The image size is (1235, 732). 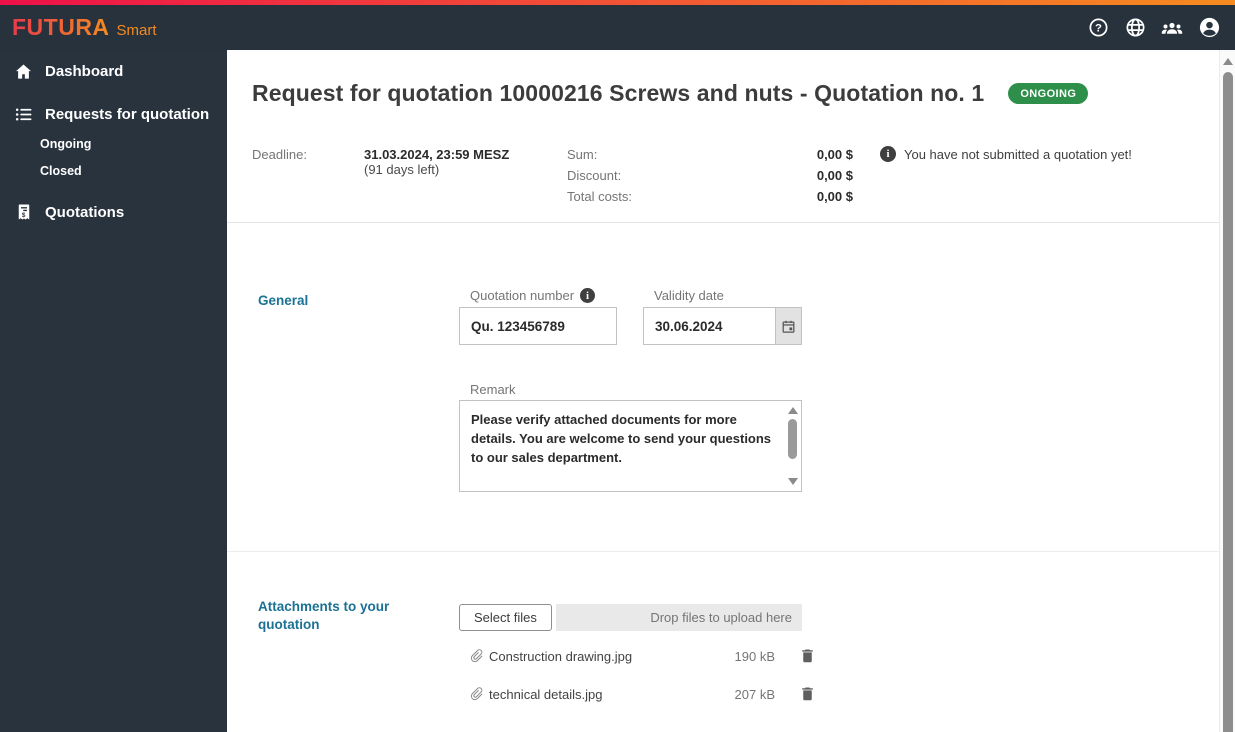 I want to click on attachment-size: 207 kB, so click(x=754, y=694).